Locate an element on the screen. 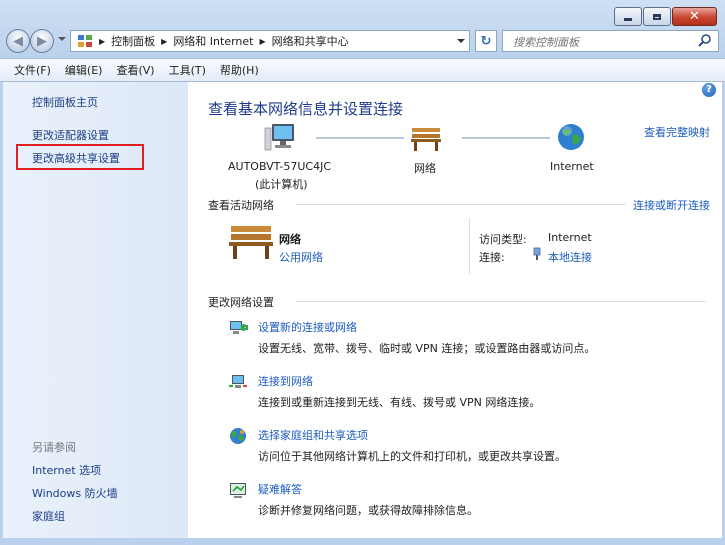 This screenshot has width=725, height=545. change-settings-header: 更改网络设置 is located at coordinates (241, 302).